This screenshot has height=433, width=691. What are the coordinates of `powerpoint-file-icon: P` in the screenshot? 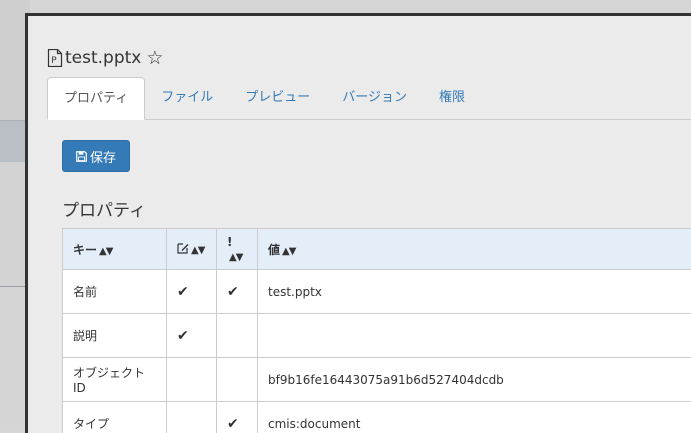 It's located at (55, 58).